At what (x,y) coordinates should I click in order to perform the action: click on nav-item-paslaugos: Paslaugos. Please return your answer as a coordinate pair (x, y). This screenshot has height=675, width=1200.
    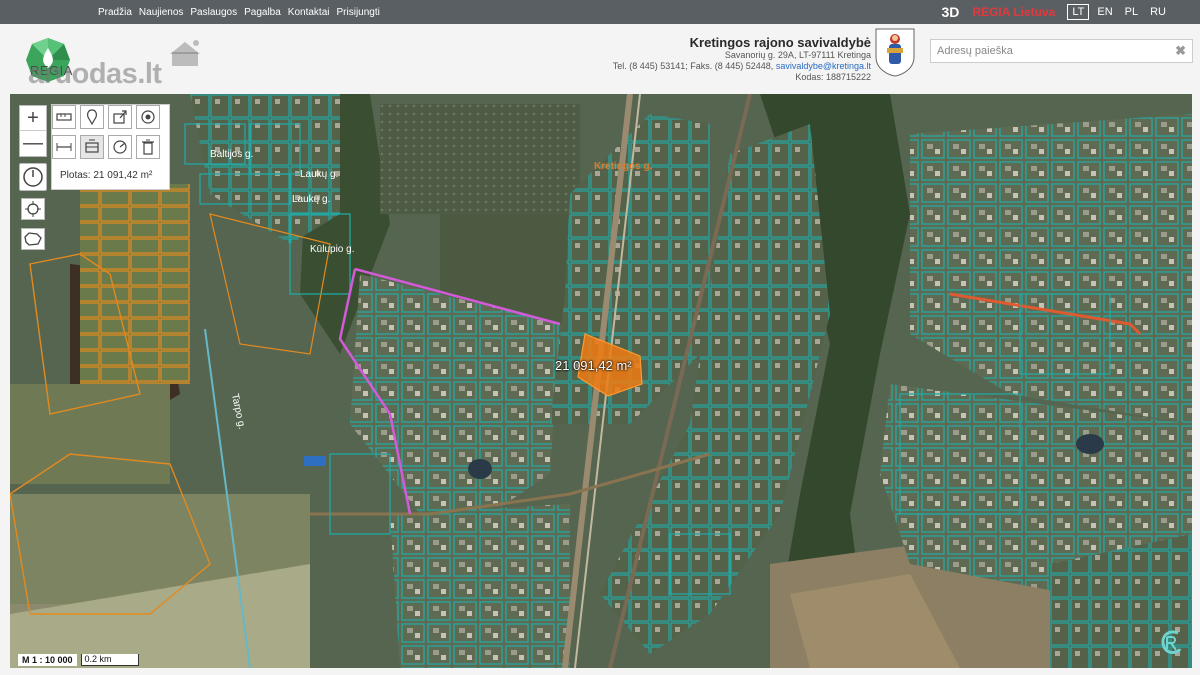
    Looking at the image, I should click on (213, 12).